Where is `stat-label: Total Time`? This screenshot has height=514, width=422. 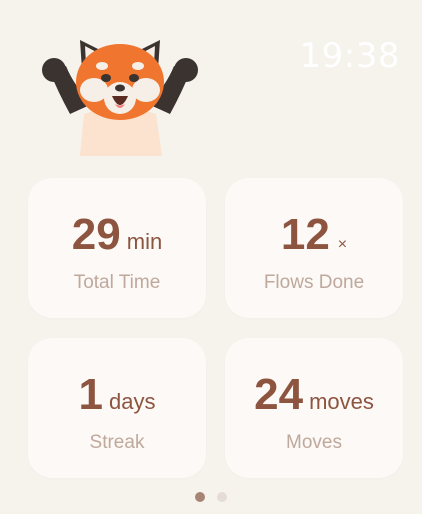
stat-label: Total Time is located at coordinates (117, 282).